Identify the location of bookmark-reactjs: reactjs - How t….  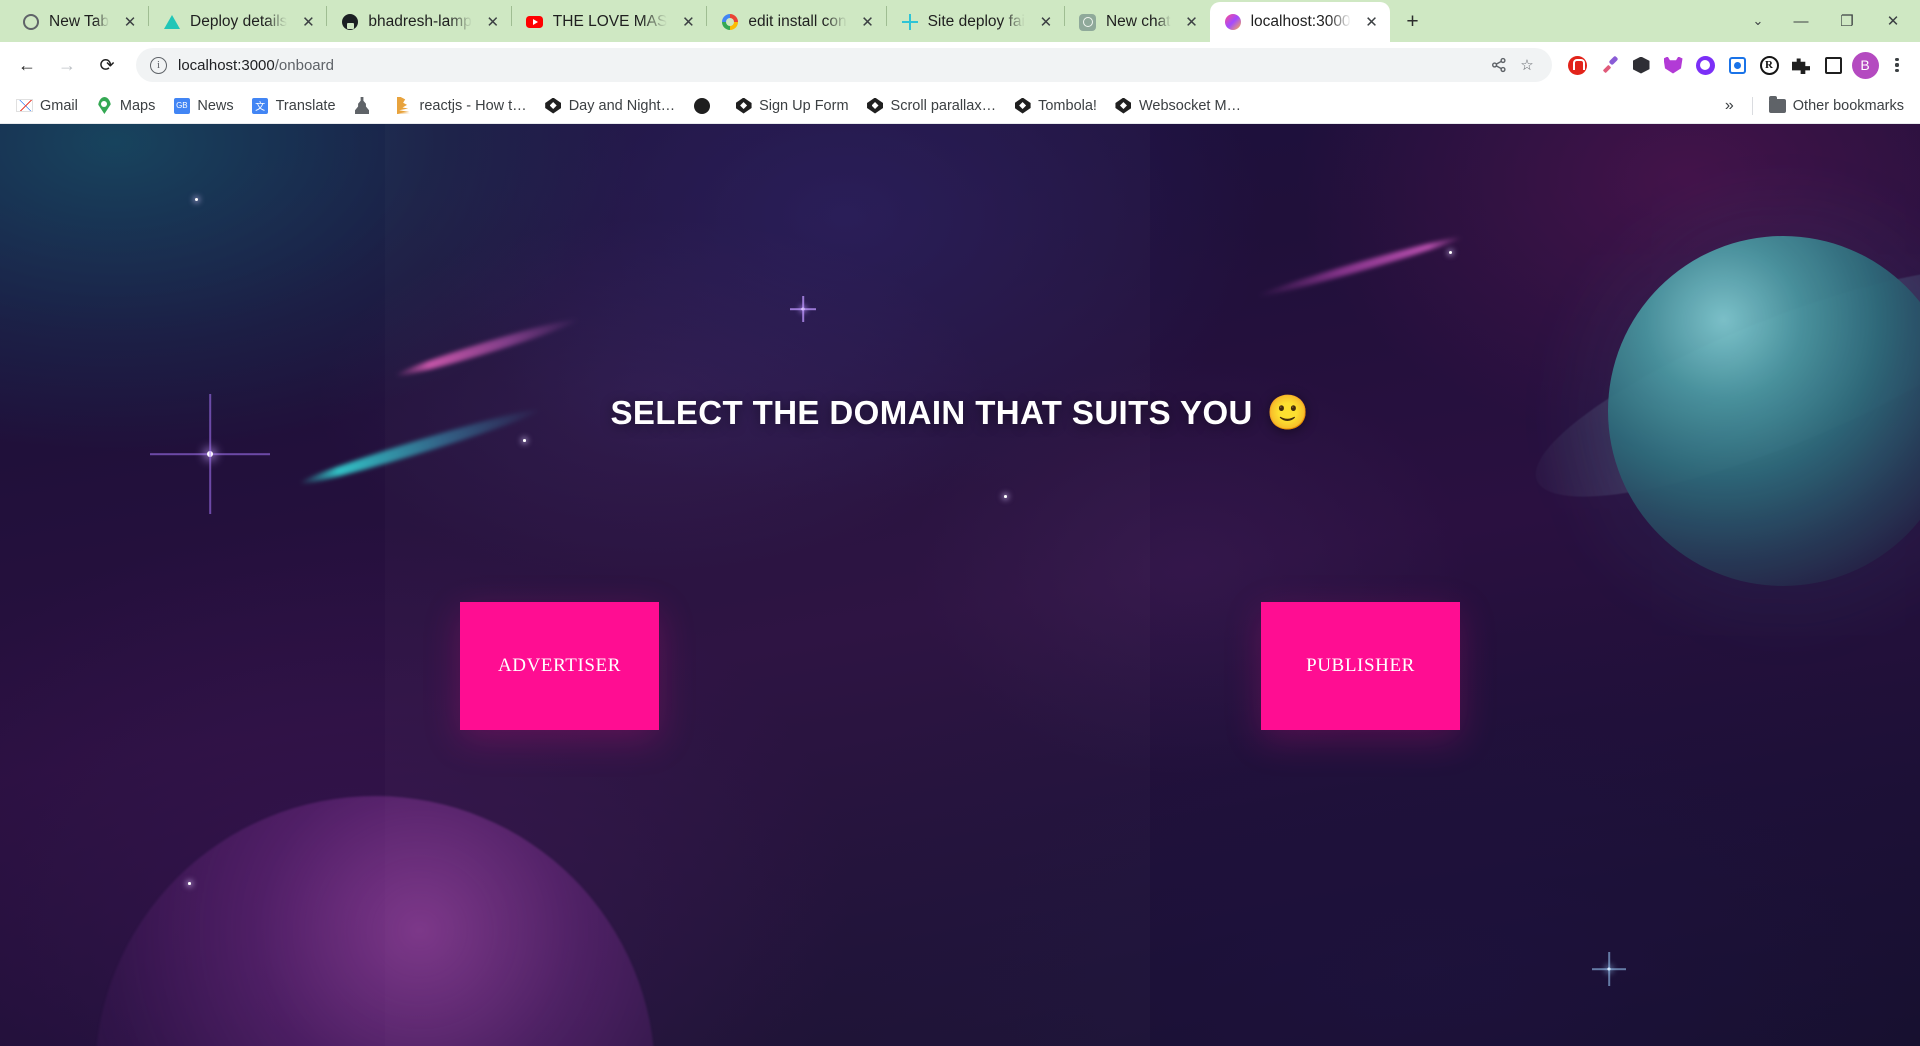
(461, 105).